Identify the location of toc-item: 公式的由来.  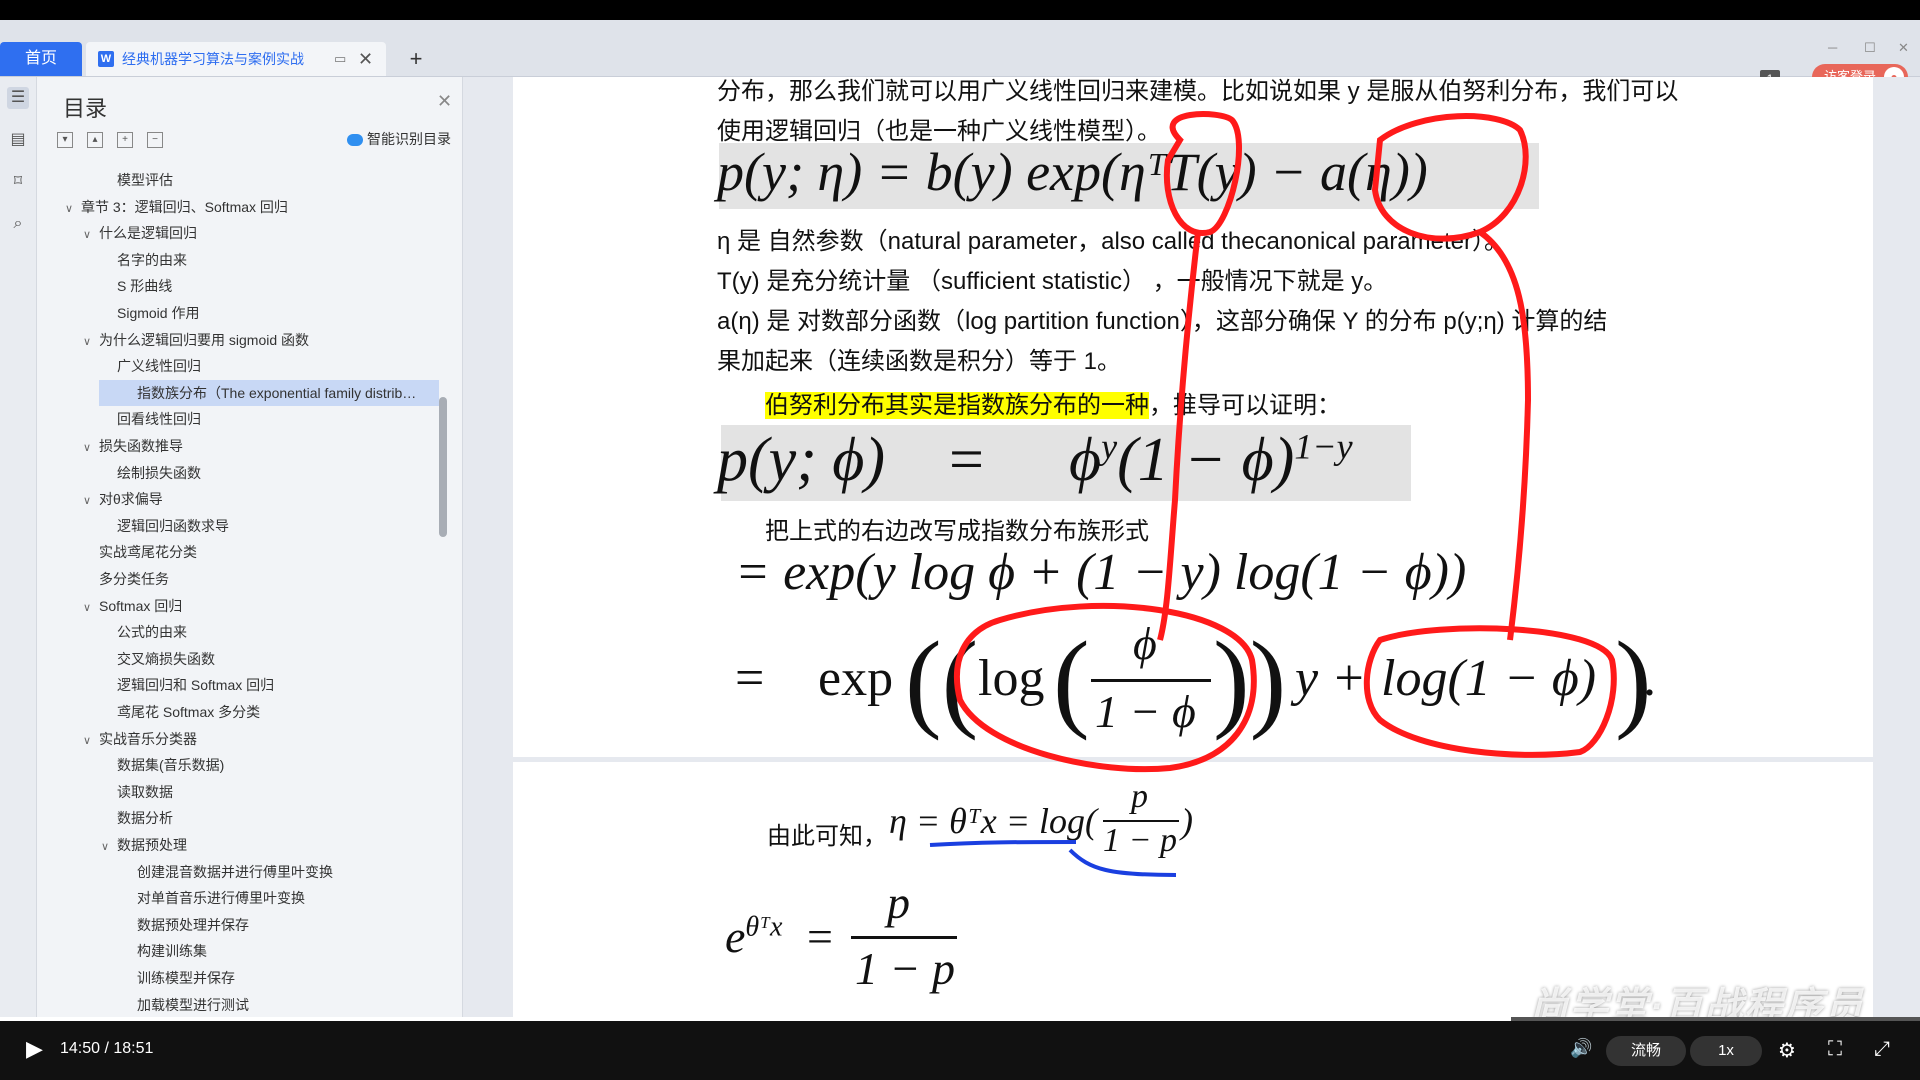
(237, 632).